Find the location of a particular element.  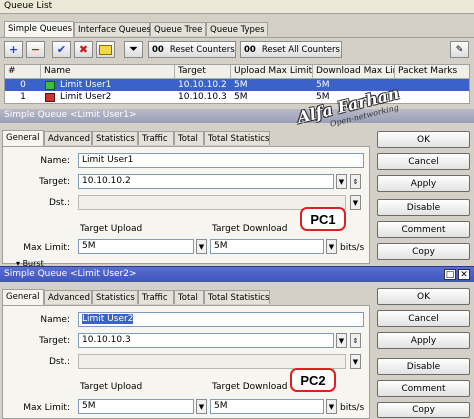

check-icon: ✔ is located at coordinates (61, 49).